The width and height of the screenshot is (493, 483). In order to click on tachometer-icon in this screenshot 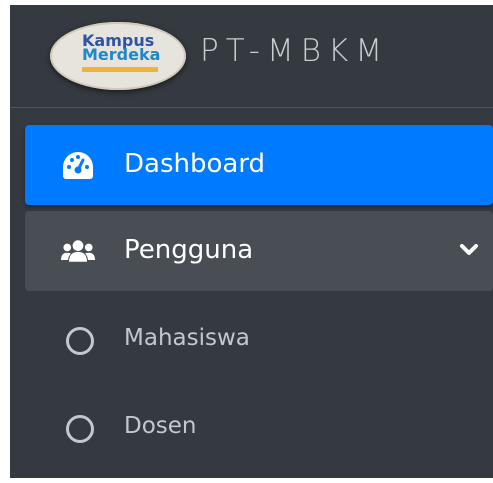, I will do `click(78, 165)`.